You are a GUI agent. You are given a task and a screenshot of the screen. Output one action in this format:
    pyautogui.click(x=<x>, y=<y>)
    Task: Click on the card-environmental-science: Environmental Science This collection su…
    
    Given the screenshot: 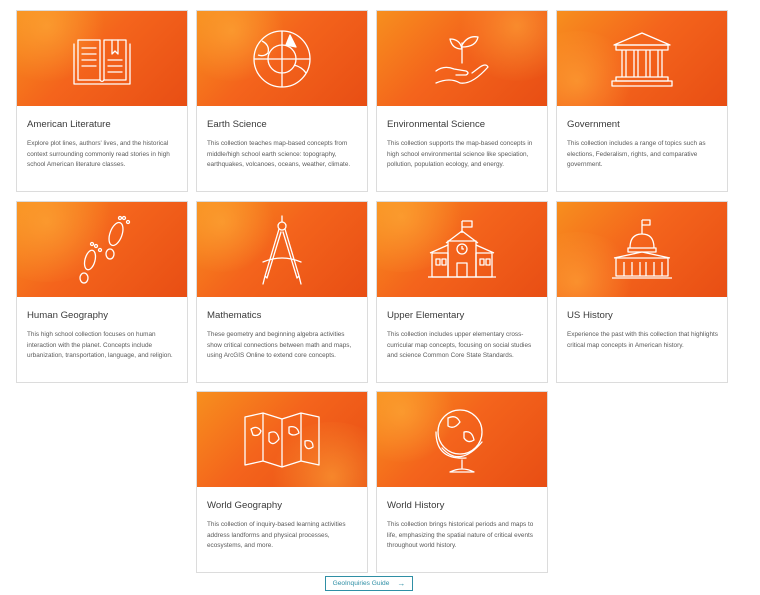 What is the action you would take?
    pyautogui.click(x=462, y=101)
    